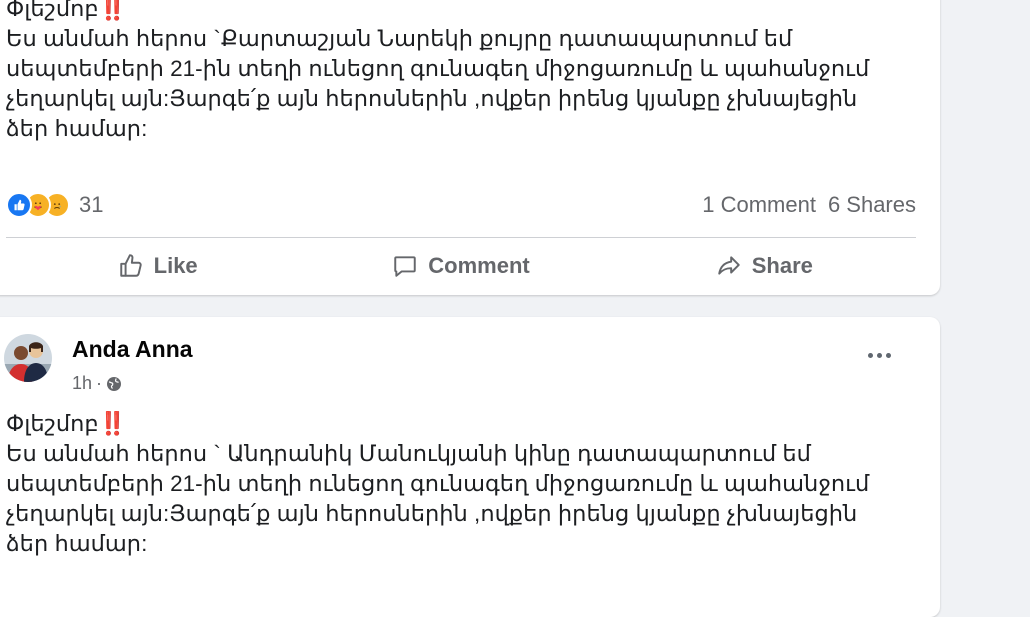 This screenshot has height=617, width=1030. I want to click on thumbs-up-icon, so click(130, 265).